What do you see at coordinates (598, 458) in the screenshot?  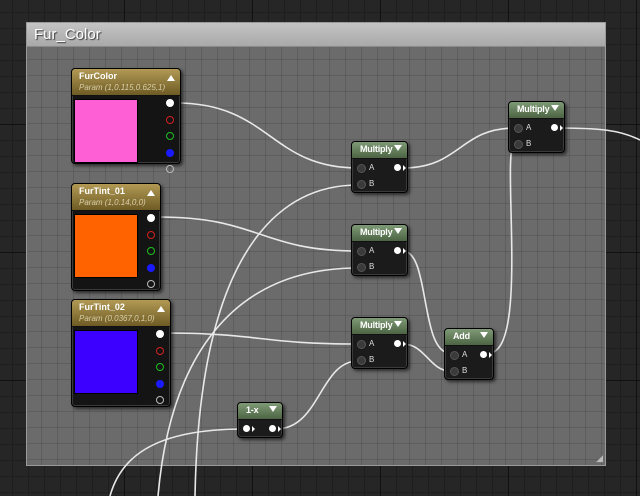 I see `resize-grip-icon: ◢` at bounding box center [598, 458].